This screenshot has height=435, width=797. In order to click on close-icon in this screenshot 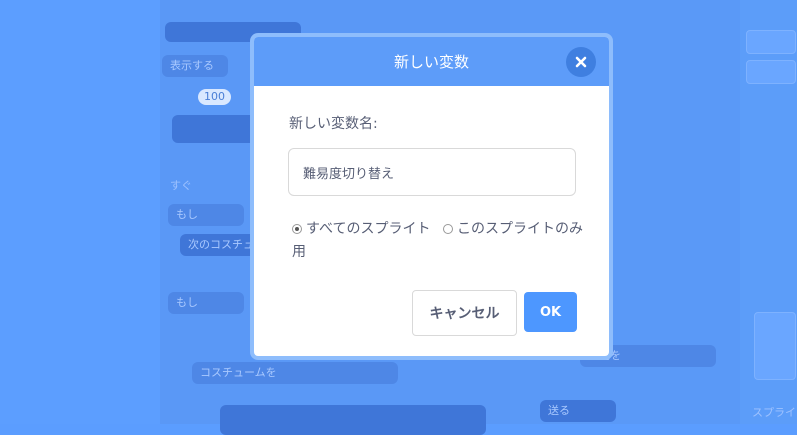, I will do `click(581, 62)`.